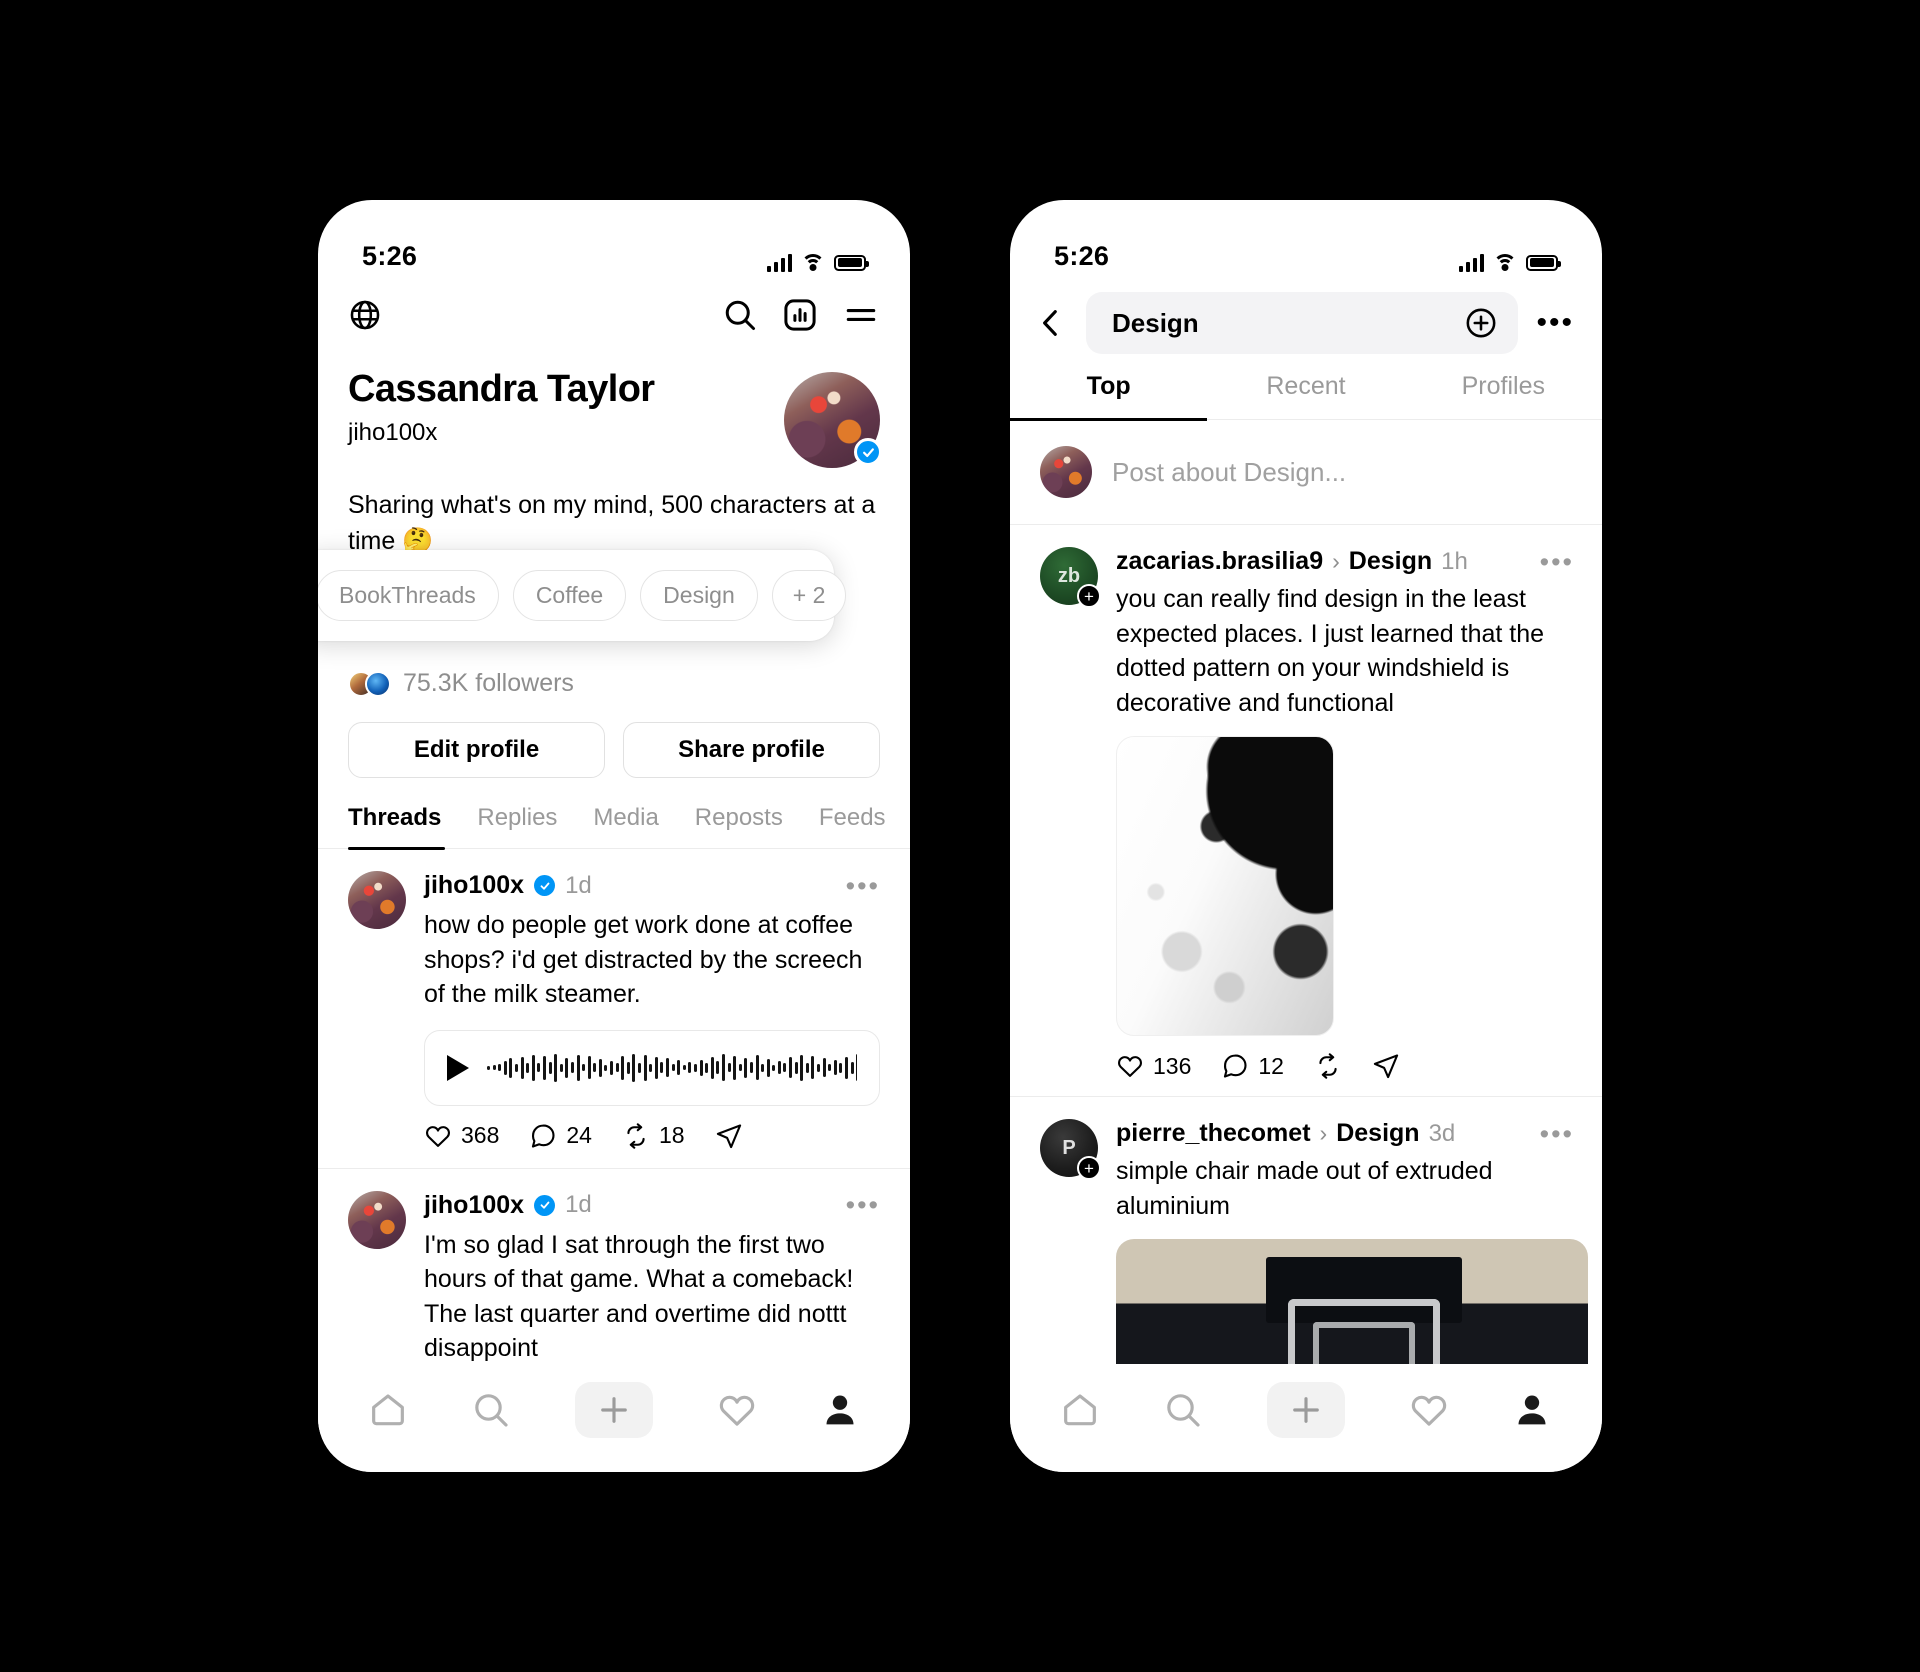  I want to click on reply-button: 12, so click(1252, 1066).